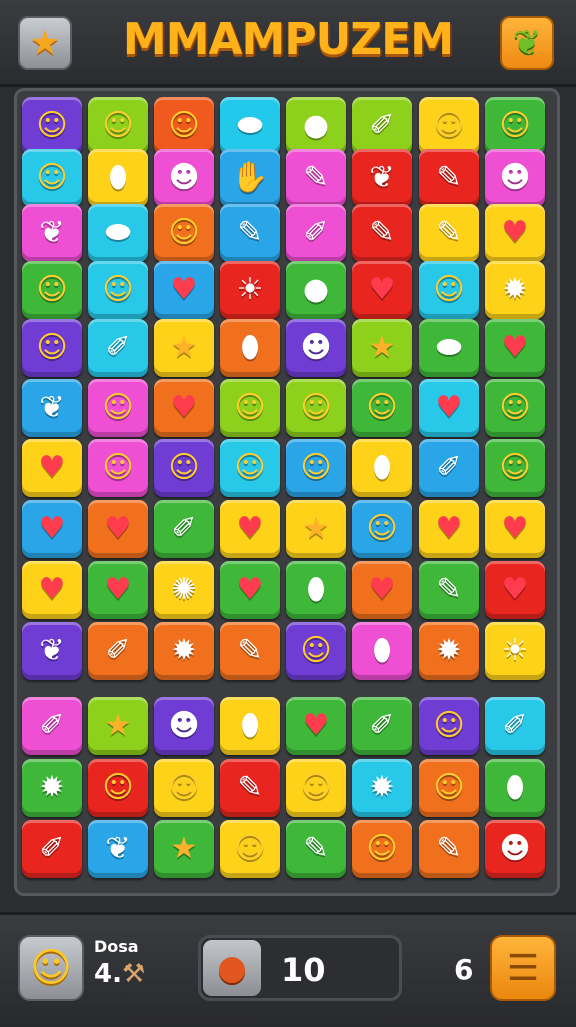 The image size is (576, 1027). I want to click on avatar-button: ☺, so click(51, 968).